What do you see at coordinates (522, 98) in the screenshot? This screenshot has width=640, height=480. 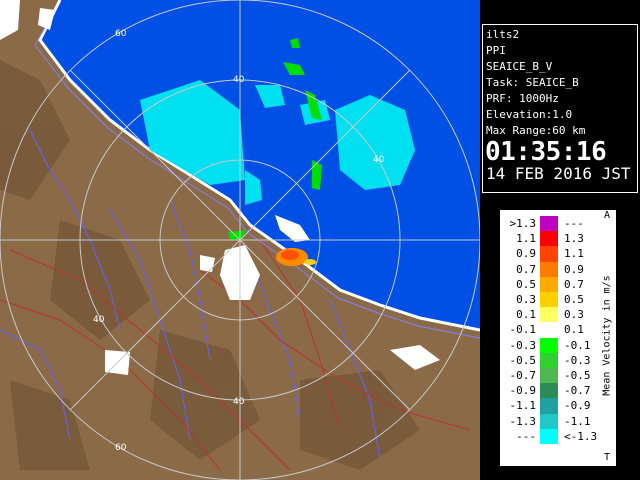 I see `prf-value: PRF: 1000Hz` at bounding box center [522, 98].